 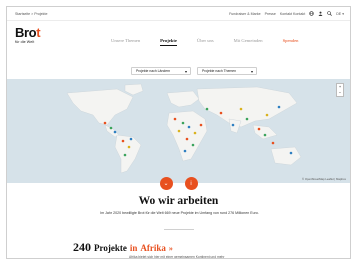 I want to click on logo-wordmark-main: Bro, so click(x=26, y=32).